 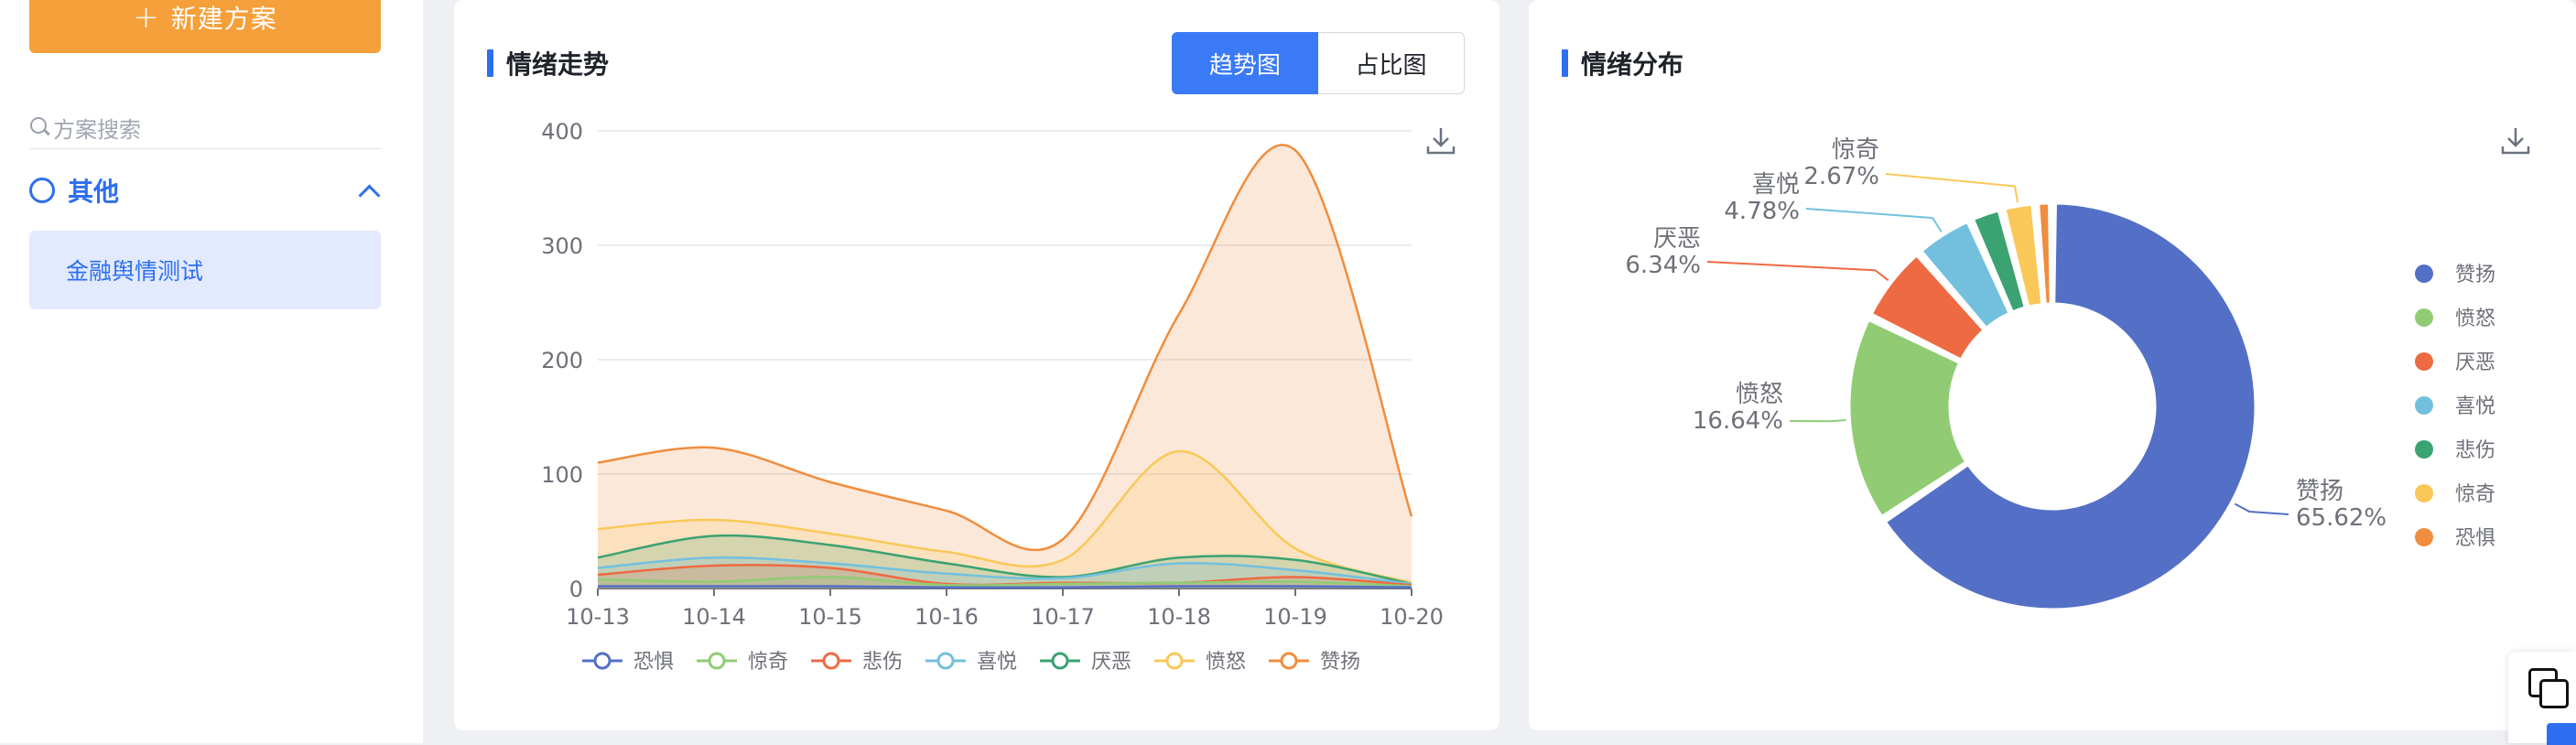 I want to click on copy-icon-front, so click(x=2554, y=694).